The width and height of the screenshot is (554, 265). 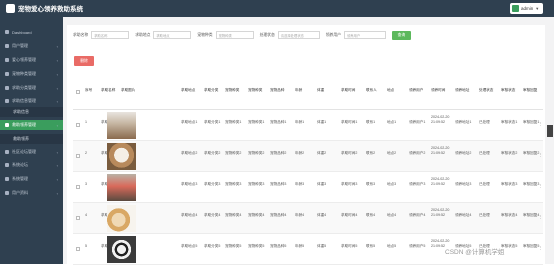 What do you see at coordinates (20, 192) in the screenshot?
I see `sidebar-item-label: 用户资料` at bounding box center [20, 192].